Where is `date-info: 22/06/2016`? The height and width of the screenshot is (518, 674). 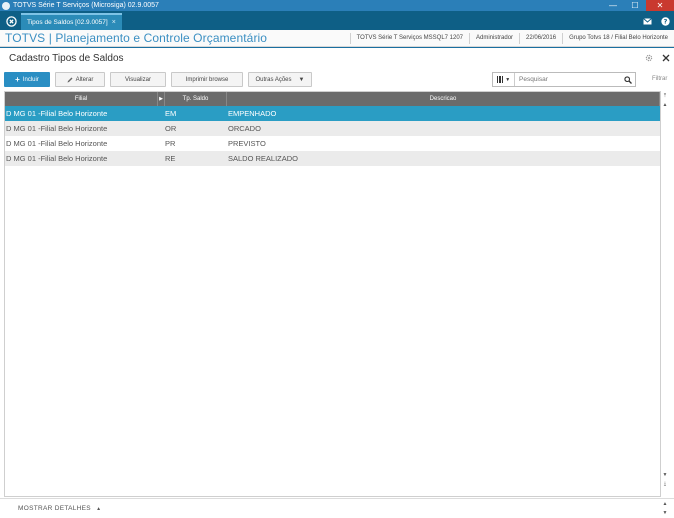 date-info: 22/06/2016 is located at coordinates (540, 38).